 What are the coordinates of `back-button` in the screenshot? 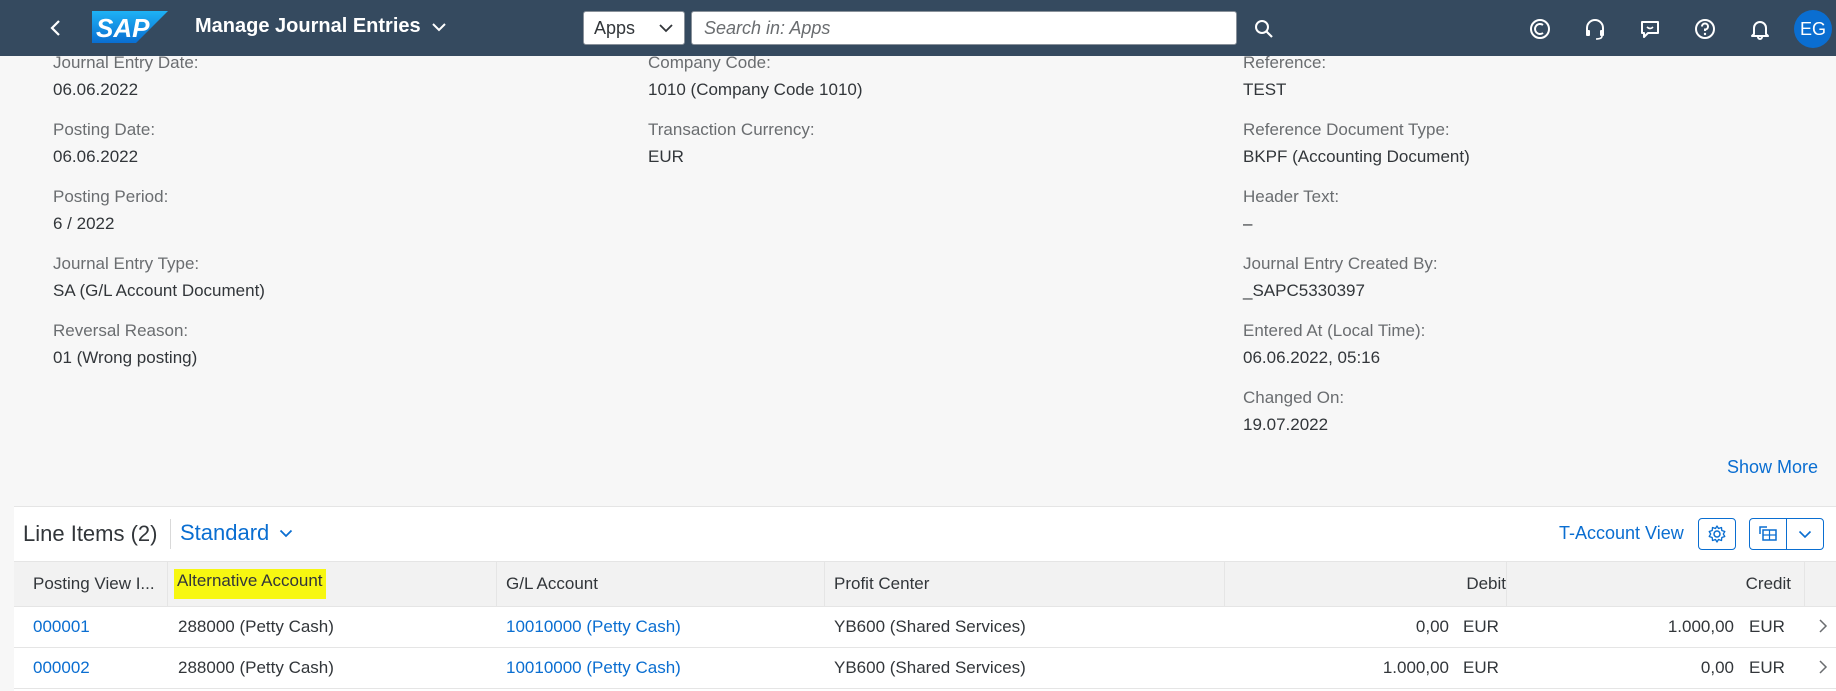 It's located at (56, 28).